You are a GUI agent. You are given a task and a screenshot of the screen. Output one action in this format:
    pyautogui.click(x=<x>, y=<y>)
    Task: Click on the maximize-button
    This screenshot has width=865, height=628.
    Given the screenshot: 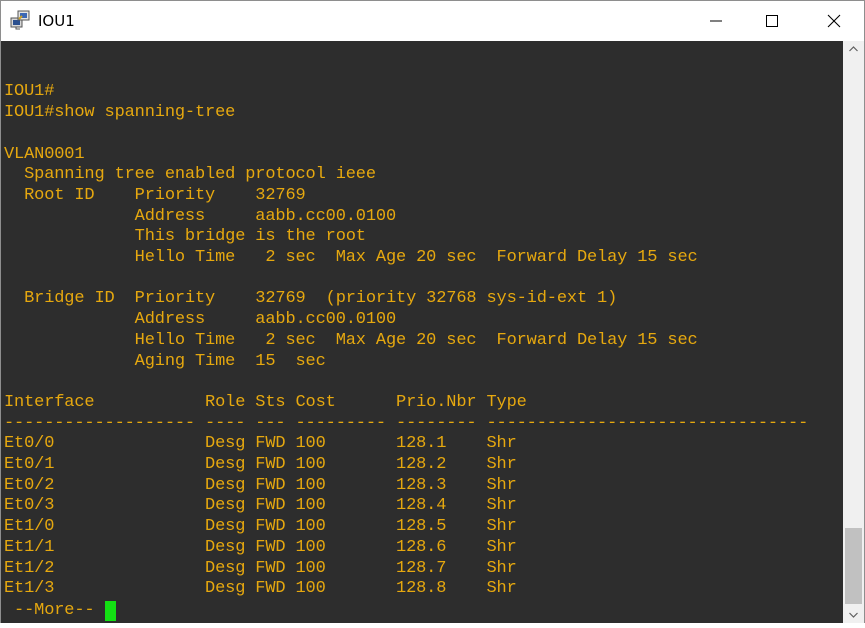 What is the action you would take?
    pyautogui.click(x=772, y=21)
    